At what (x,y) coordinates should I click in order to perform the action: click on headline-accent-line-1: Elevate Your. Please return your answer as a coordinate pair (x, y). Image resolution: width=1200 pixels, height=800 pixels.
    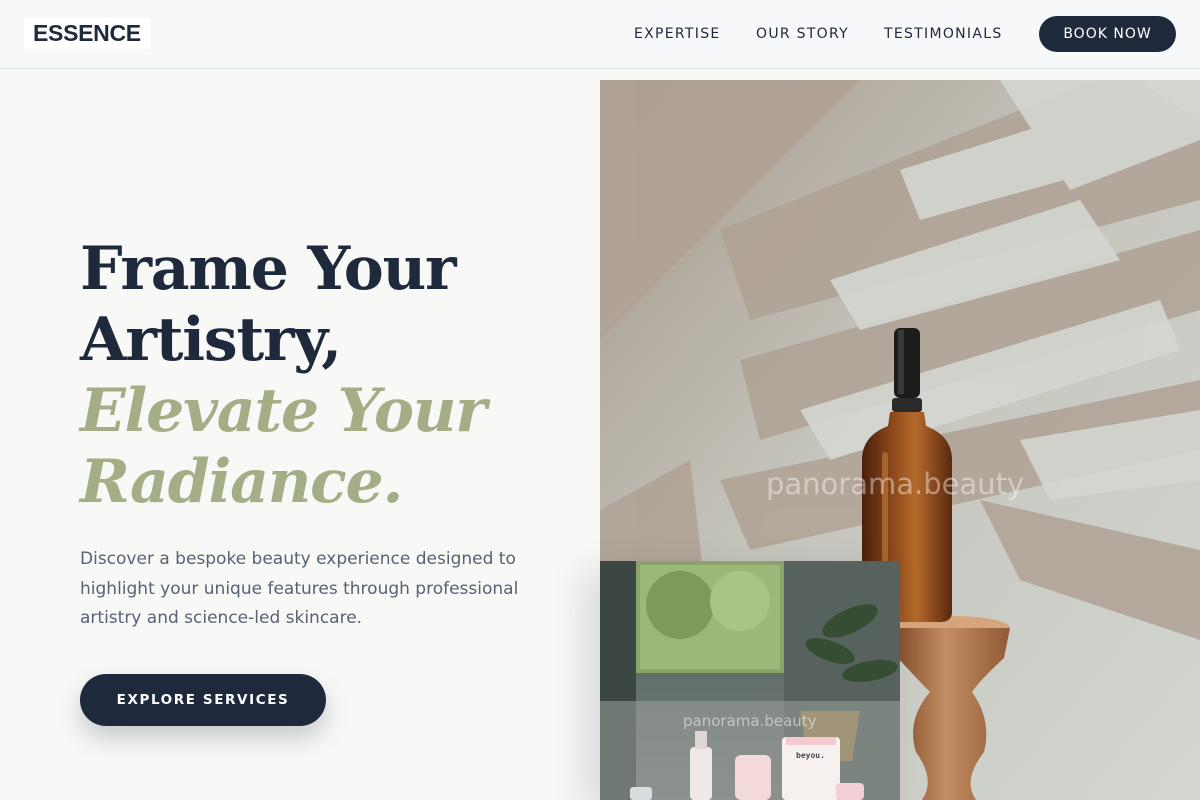
    Looking at the image, I should click on (283, 411).